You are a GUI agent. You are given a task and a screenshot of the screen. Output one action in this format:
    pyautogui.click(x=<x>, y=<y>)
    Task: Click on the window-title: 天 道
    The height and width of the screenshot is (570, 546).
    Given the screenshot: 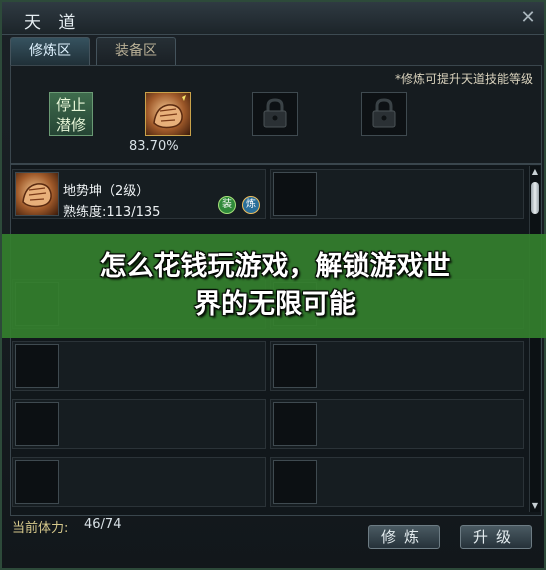 What is the action you would take?
    pyautogui.click(x=53, y=23)
    